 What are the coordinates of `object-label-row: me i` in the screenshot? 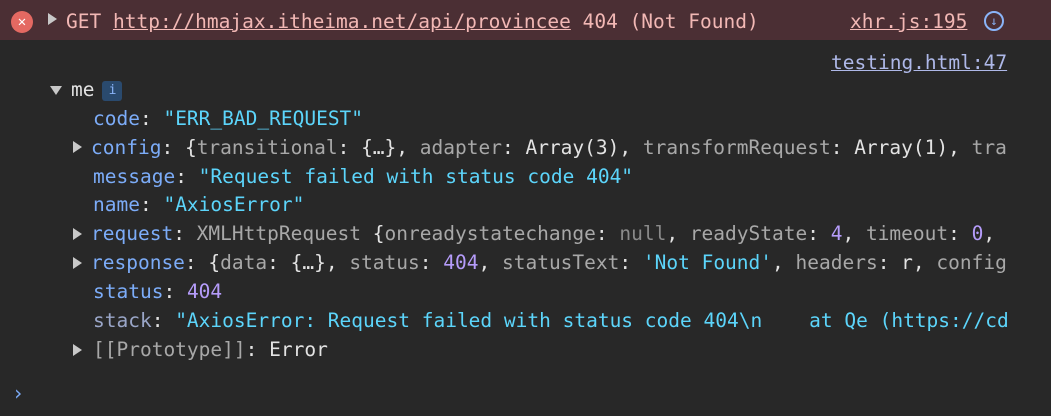 It's located at (97, 90).